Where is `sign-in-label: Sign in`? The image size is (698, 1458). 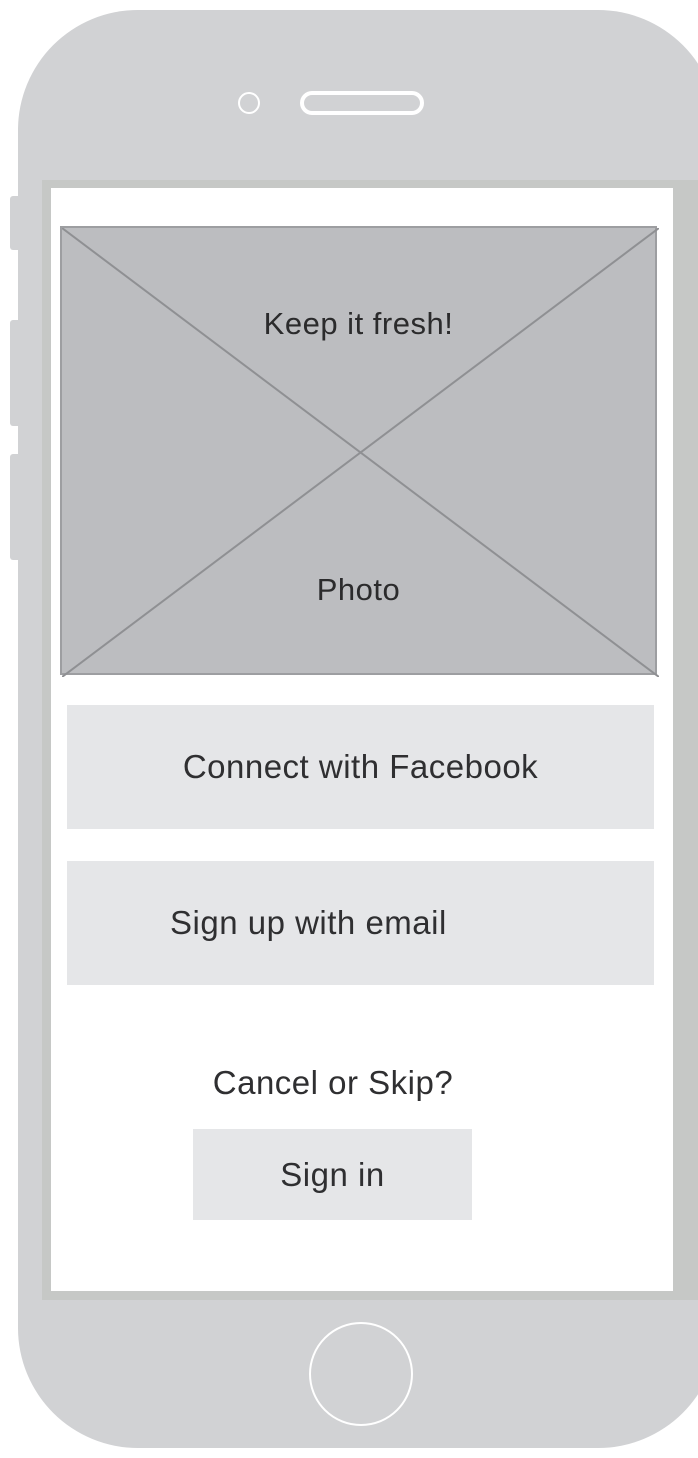
sign-in-label: Sign in is located at coordinates (332, 1174).